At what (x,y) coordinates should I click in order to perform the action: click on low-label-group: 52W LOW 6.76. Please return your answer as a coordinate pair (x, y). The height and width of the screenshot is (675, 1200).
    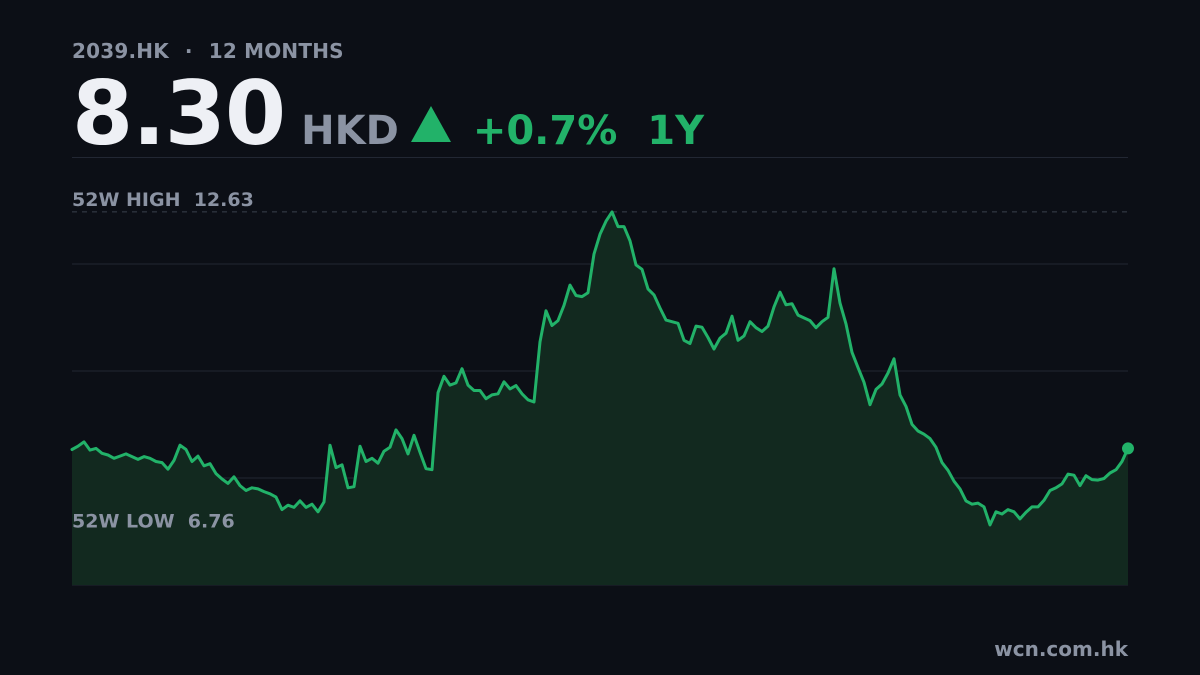
    Looking at the image, I should click on (153, 522).